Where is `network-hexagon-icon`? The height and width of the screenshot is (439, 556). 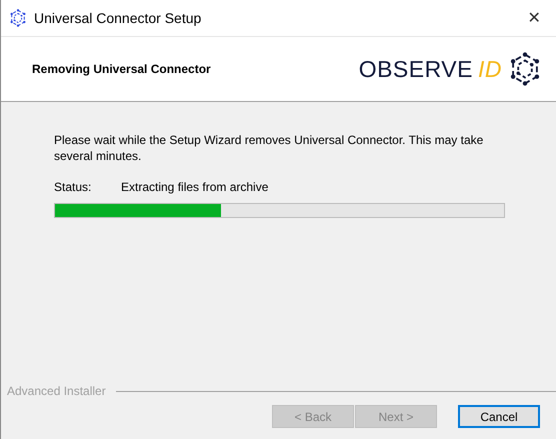
network-hexagon-icon is located at coordinates (525, 69).